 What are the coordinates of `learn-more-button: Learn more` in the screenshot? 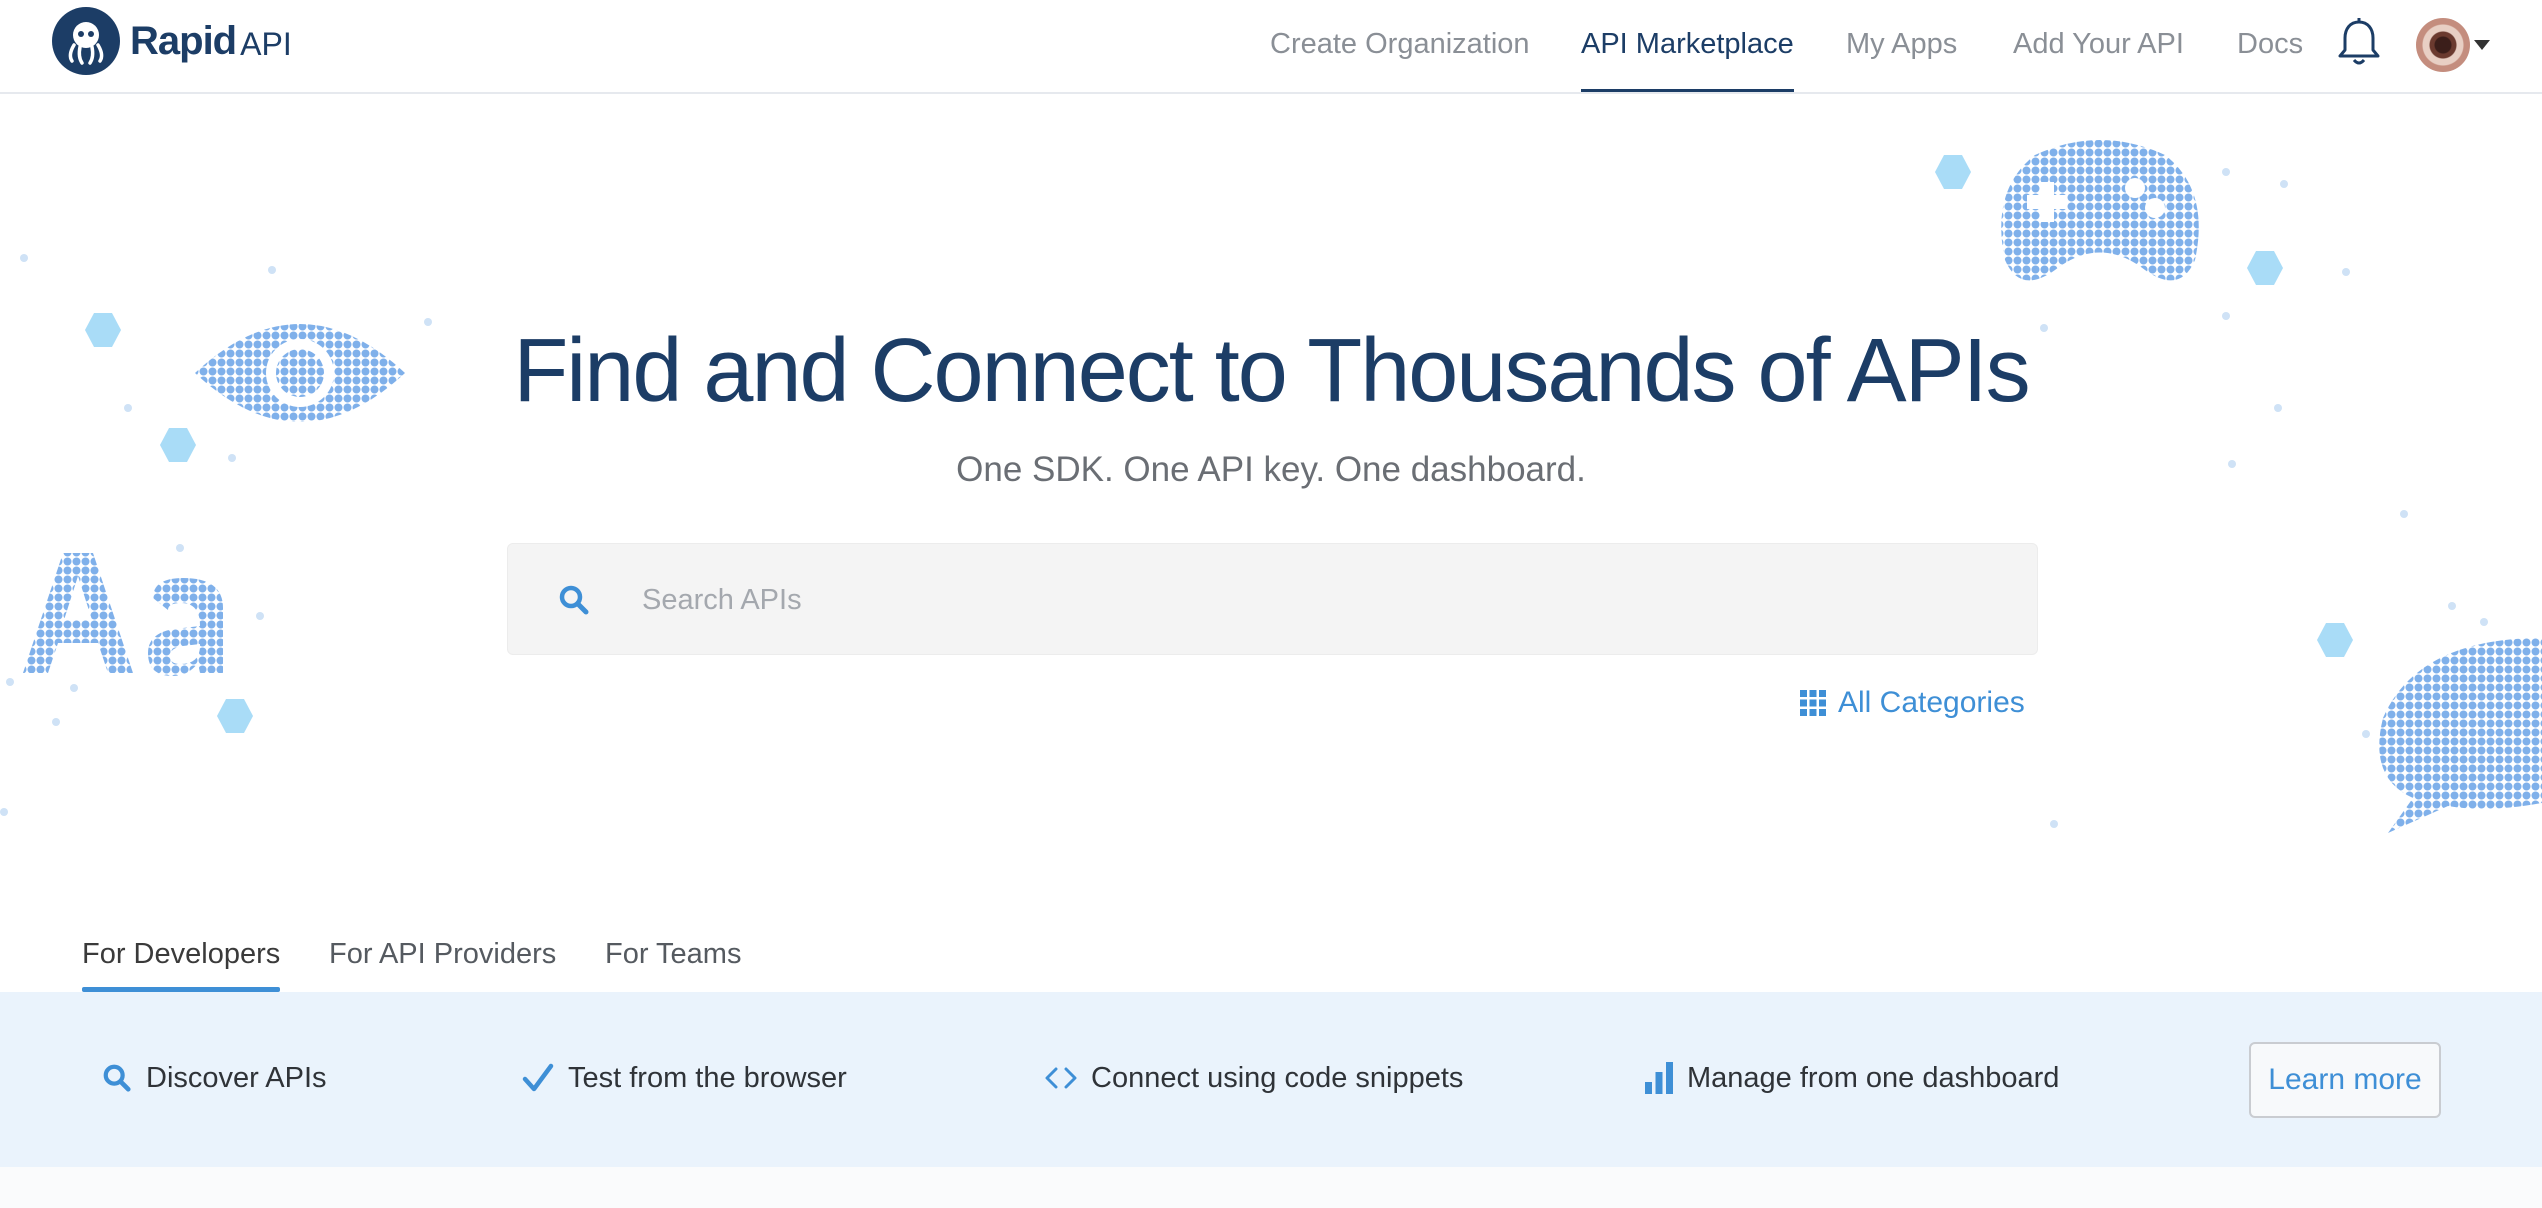 It's located at (2345, 1080).